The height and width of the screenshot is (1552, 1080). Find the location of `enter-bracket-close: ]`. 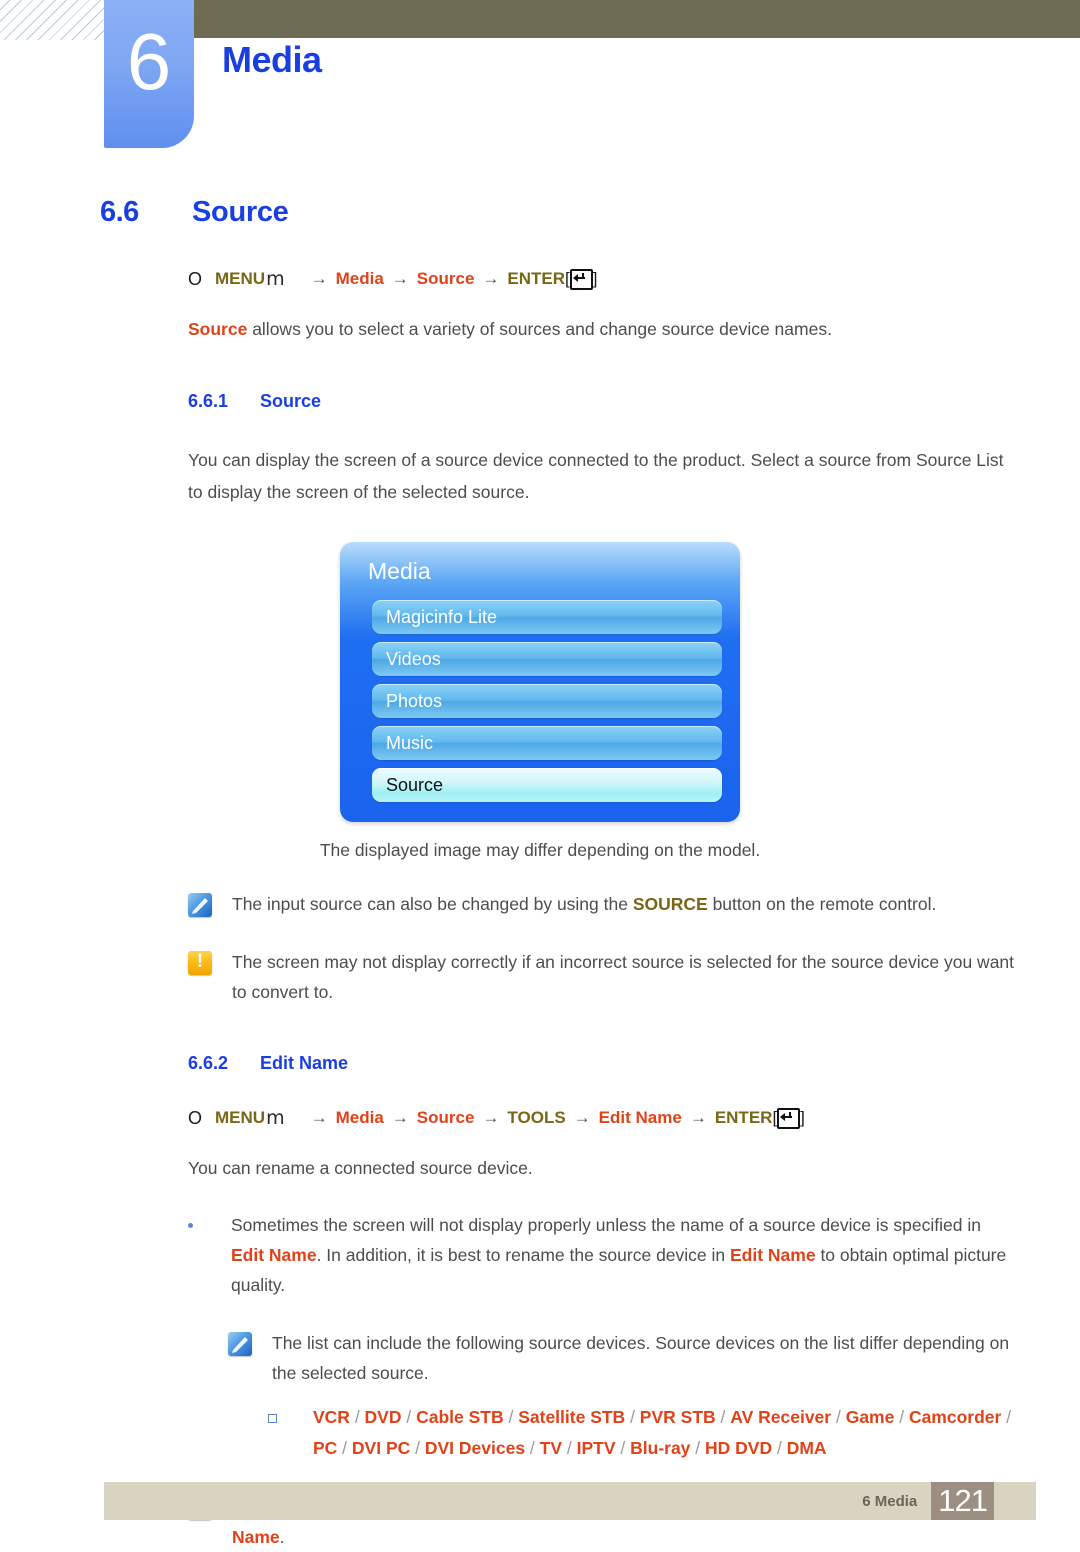

enter-bracket-close: ] is located at coordinates (595, 278).